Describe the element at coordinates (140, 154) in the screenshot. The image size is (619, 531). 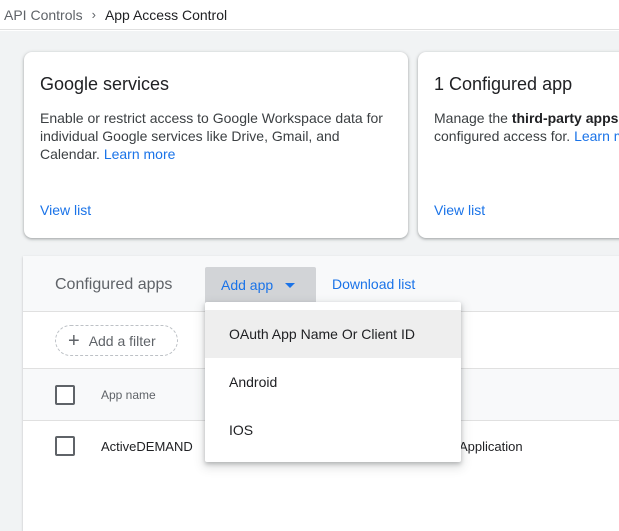
I see `google-services-learn-more-link: Learn more` at that location.